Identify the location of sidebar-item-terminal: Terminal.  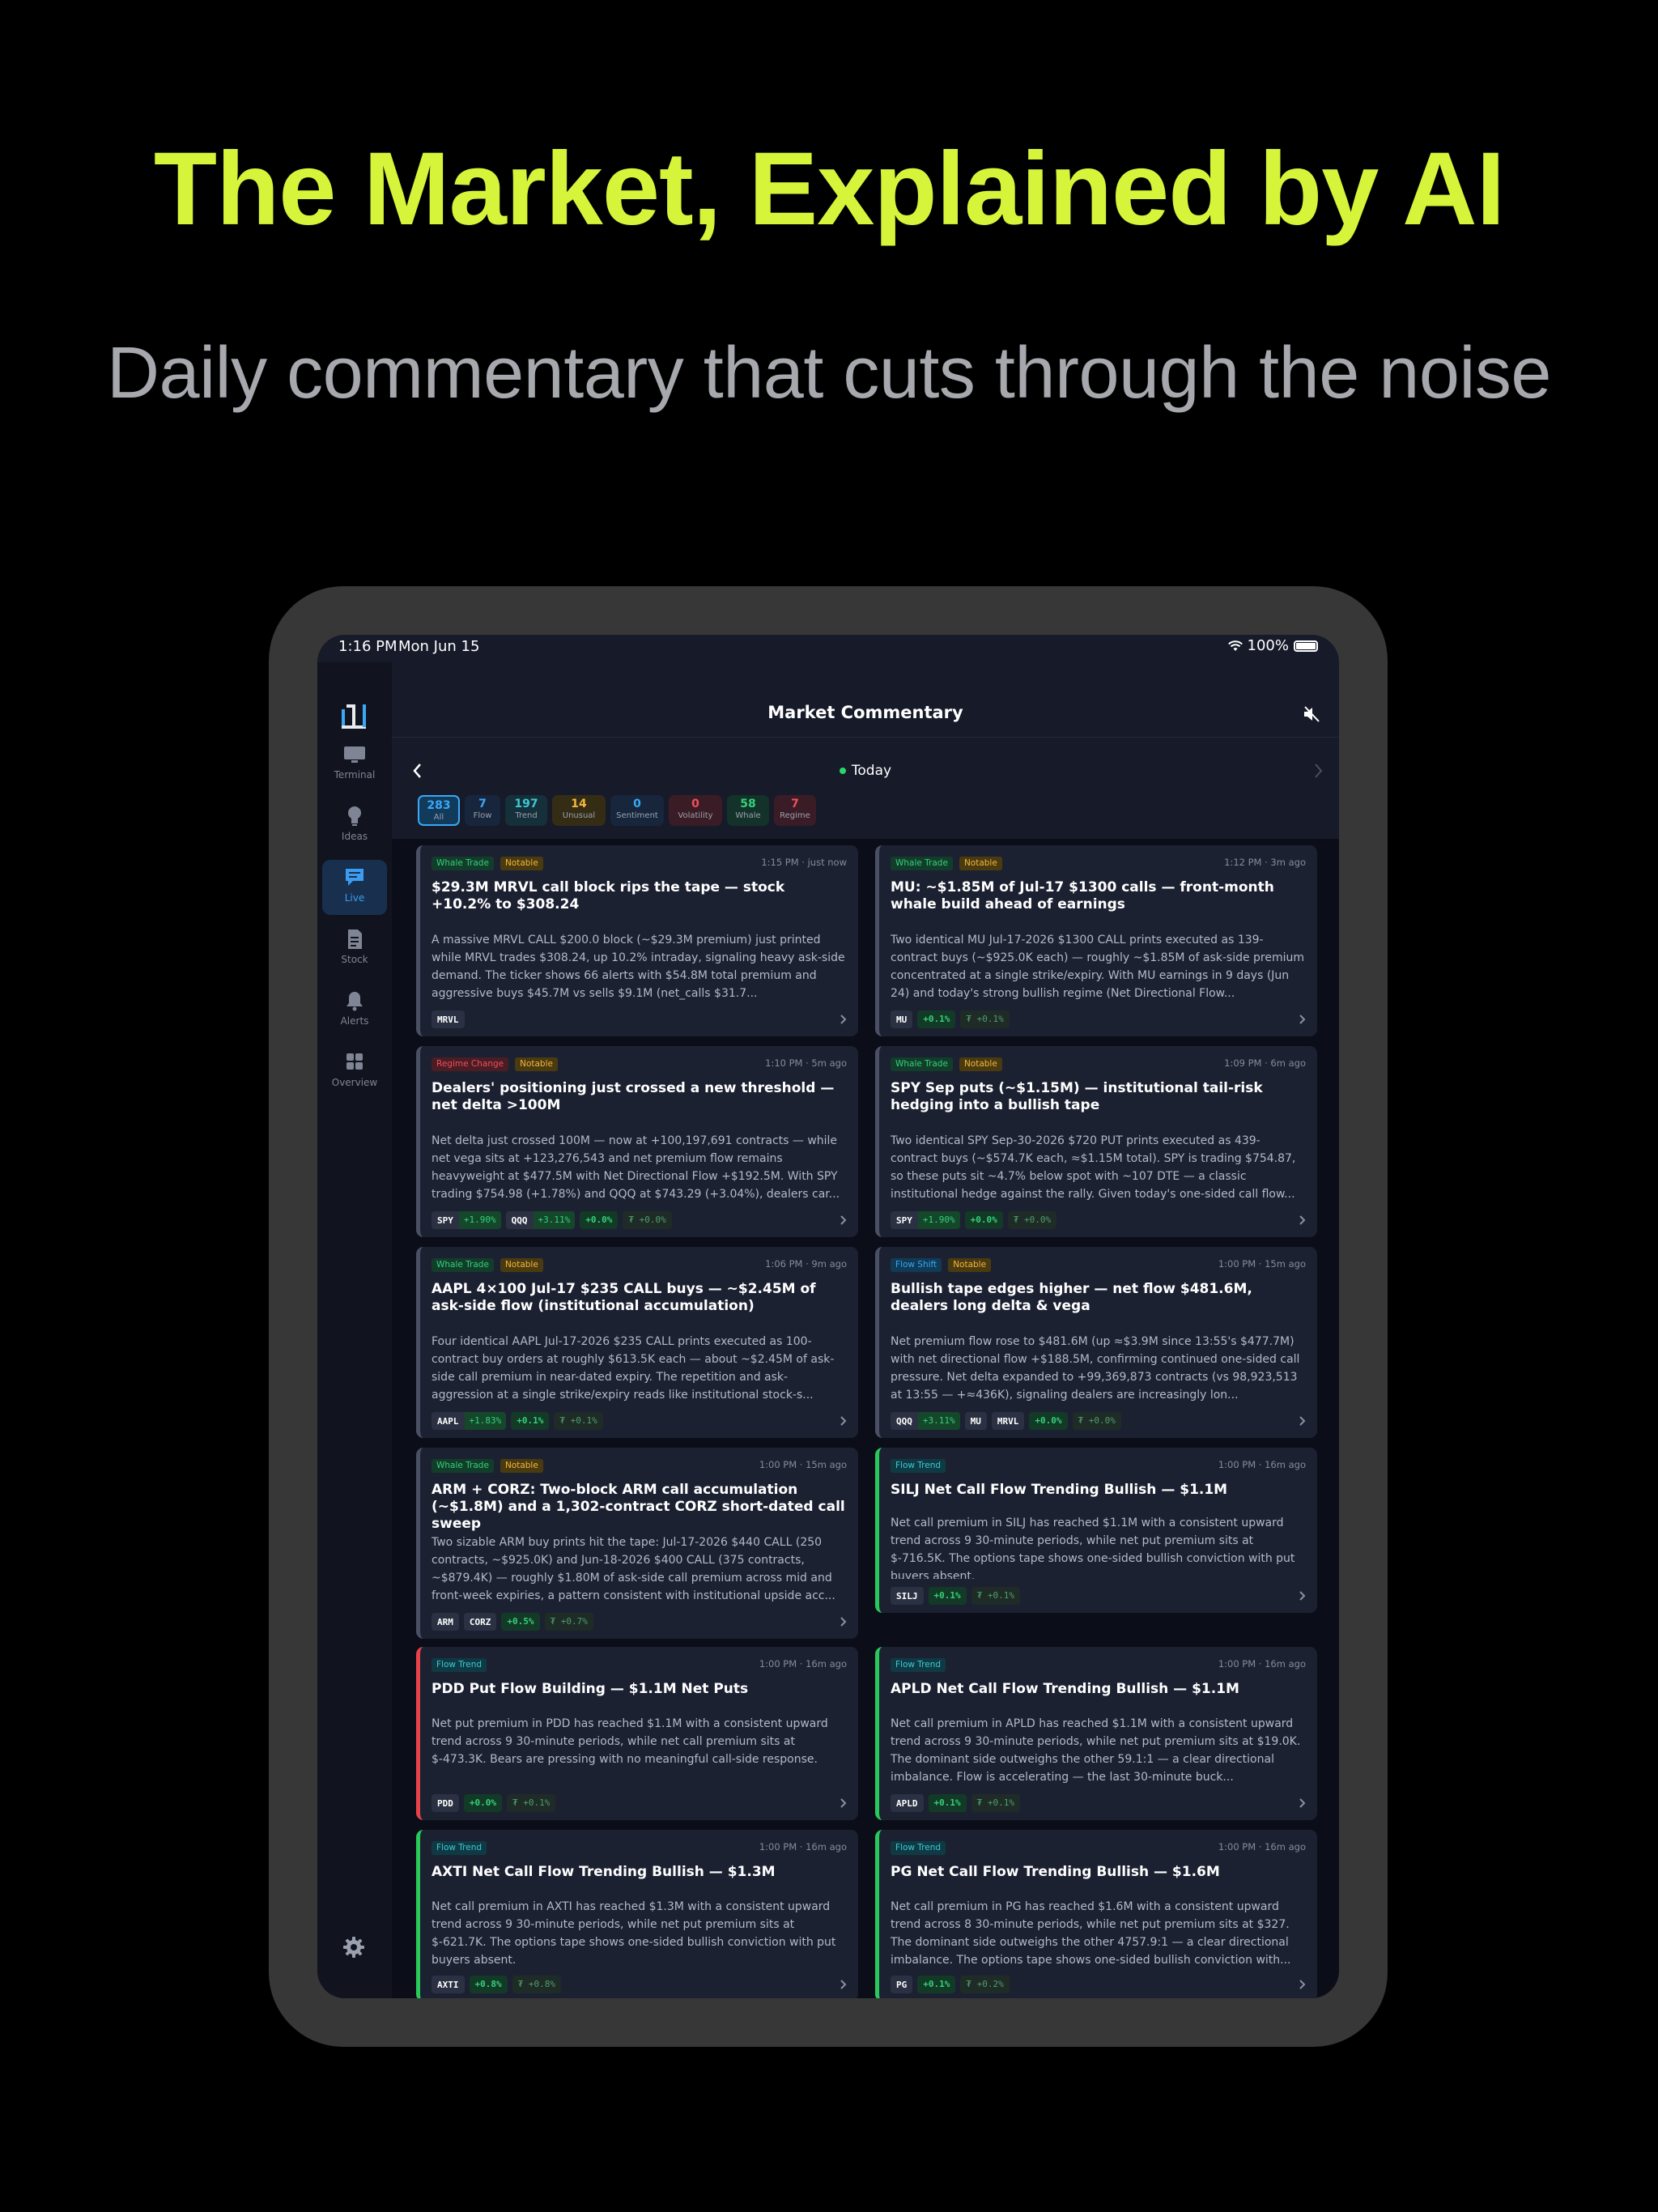
(354, 765).